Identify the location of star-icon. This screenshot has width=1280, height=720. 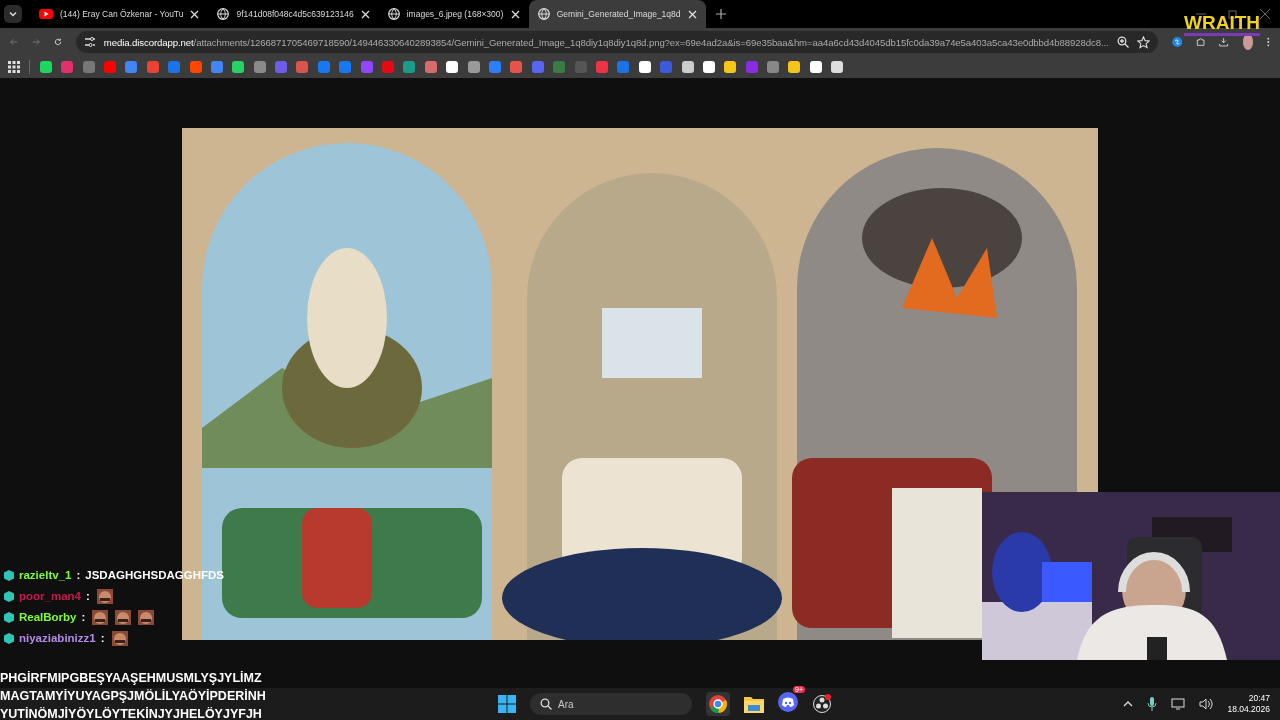
(1143, 42).